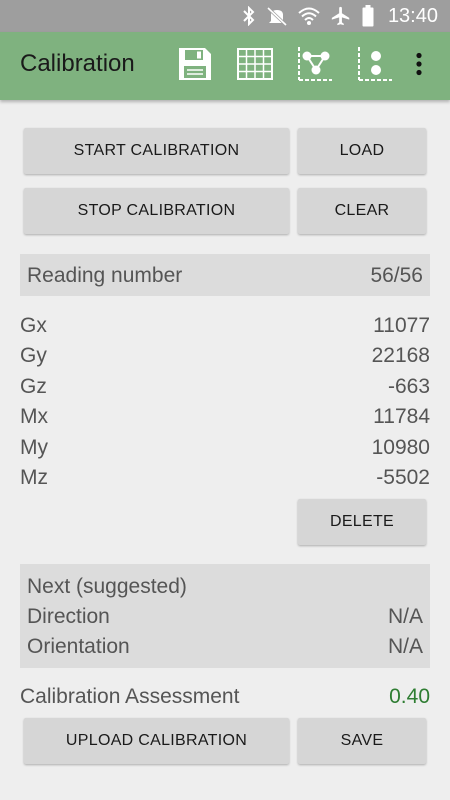 This screenshot has width=450, height=800. I want to click on table-icon, so click(255, 66).